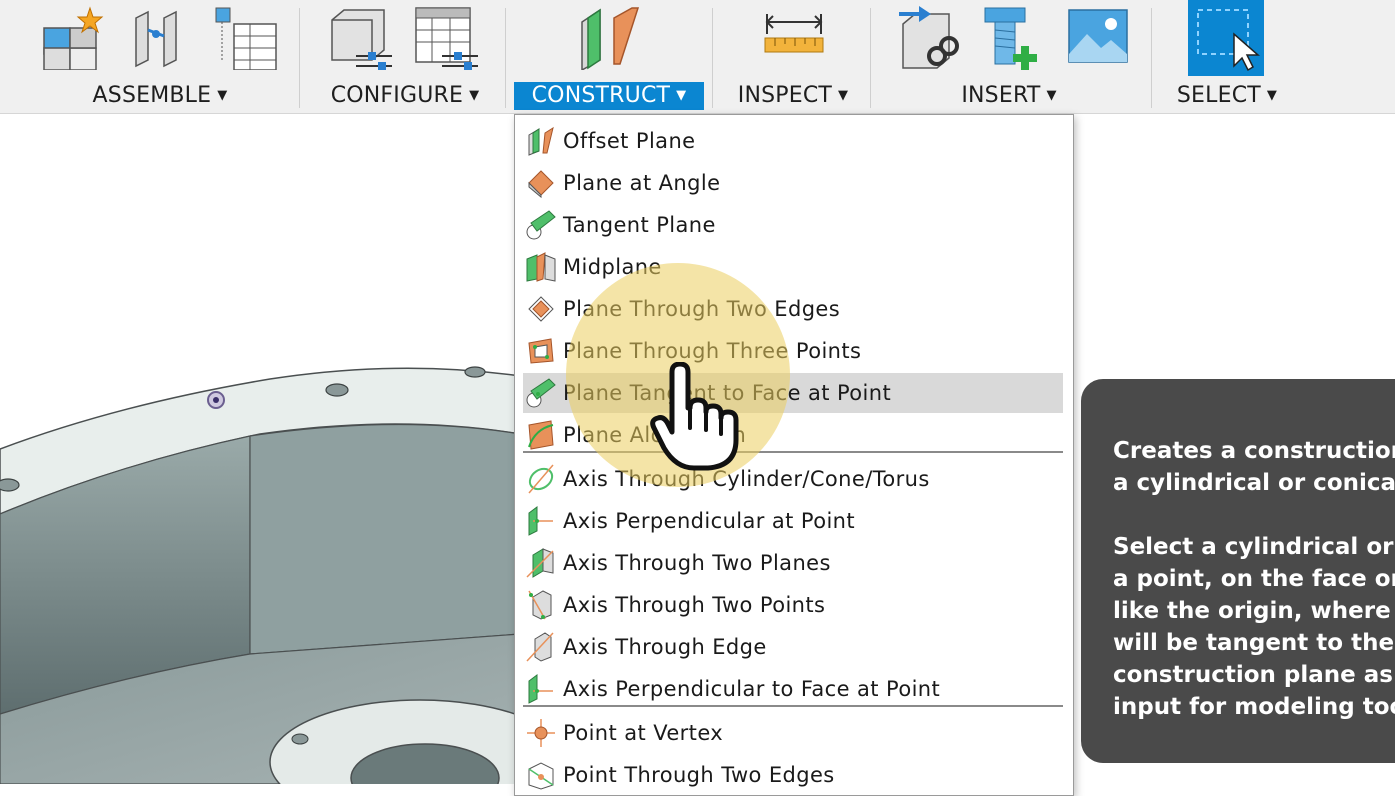 Image resolution: width=1395 pixels, height=796 pixels. What do you see at coordinates (643, 733) in the screenshot?
I see `menu-item-label: Point at Vertex` at bounding box center [643, 733].